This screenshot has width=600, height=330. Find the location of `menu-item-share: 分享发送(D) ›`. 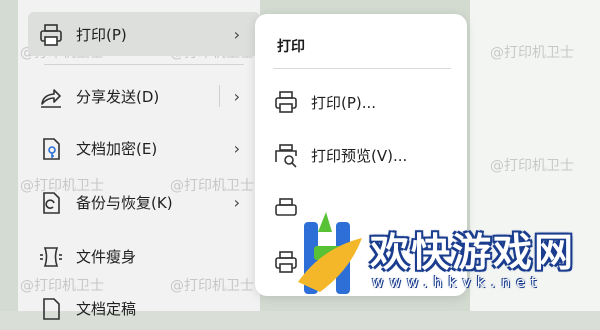

menu-item-share: 分享发送(D) › is located at coordinates (144, 96).